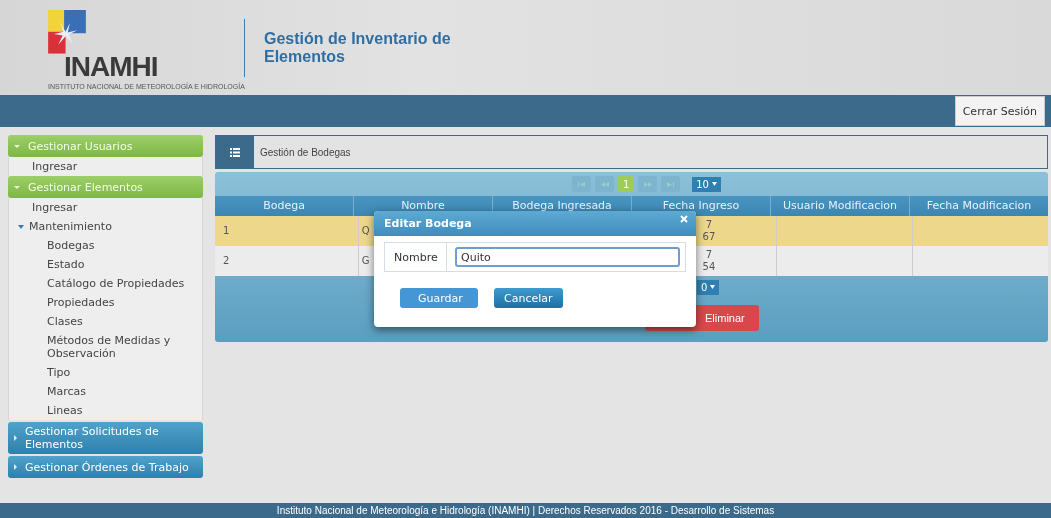 Image resolution: width=1051 pixels, height=518 pixels. What do you see at coordinates (525, 510) in the screenshot?
I see `footer-text: Instituto Nacional de Meteorología e Hidrología (INAMHI) | Derechos Reservados 2016 - Desarrollo de Sistemas` at bounding box center [525, 510].